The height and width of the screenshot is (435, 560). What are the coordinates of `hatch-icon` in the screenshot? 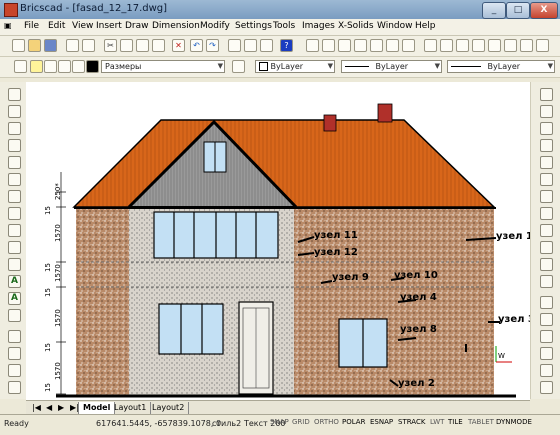 It's located at (14, 247).